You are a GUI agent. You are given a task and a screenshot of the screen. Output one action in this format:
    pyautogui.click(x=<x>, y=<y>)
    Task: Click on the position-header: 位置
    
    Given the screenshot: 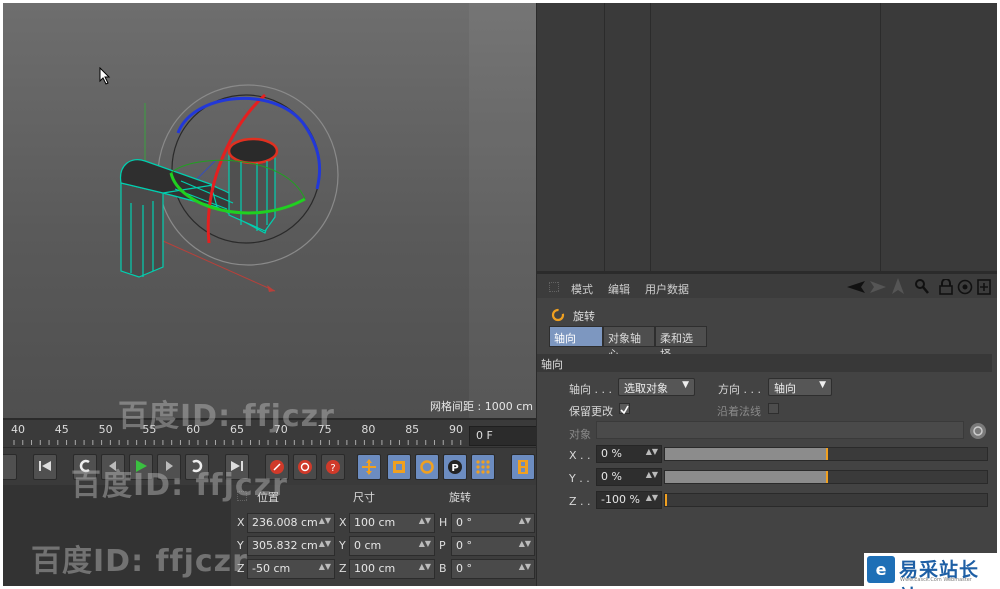 What is the action you would take?
    pyautogui.click(x=268, y=497)
    